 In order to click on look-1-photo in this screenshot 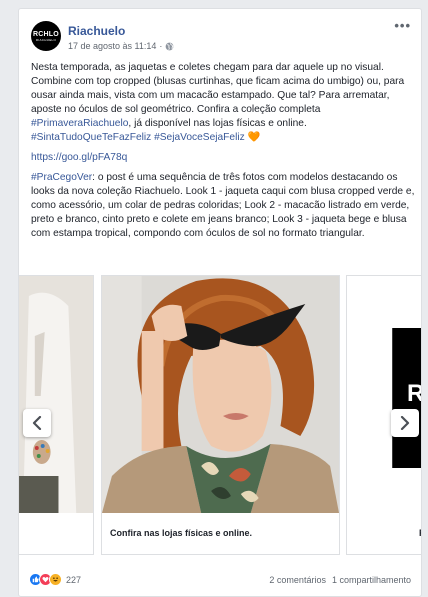, I will do `click(56, 394)`.